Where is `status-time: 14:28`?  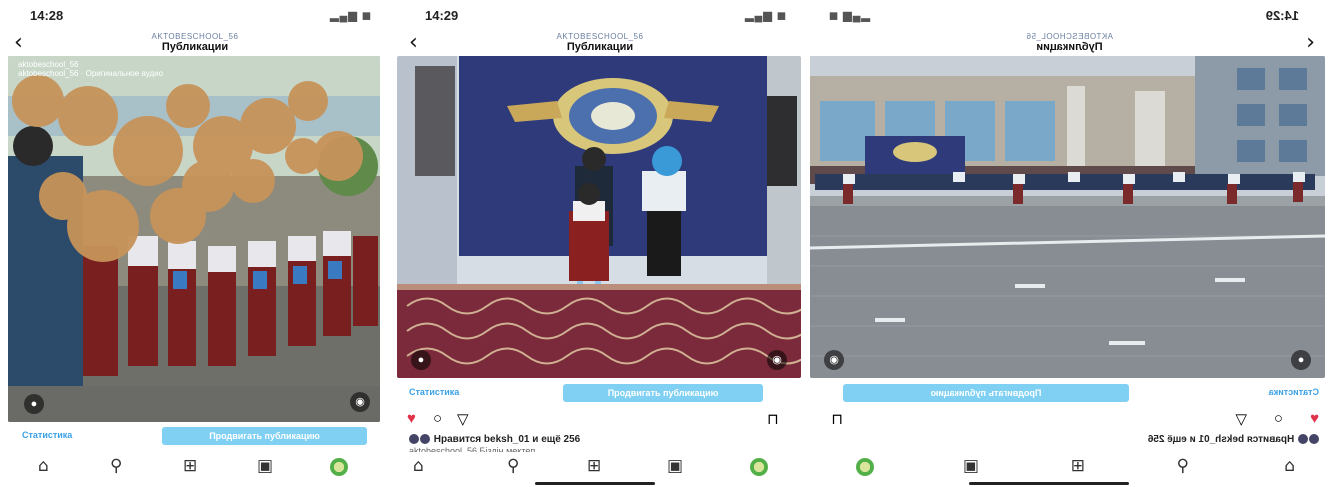
status-time: 14:28 is located at coordinates (47, 15).